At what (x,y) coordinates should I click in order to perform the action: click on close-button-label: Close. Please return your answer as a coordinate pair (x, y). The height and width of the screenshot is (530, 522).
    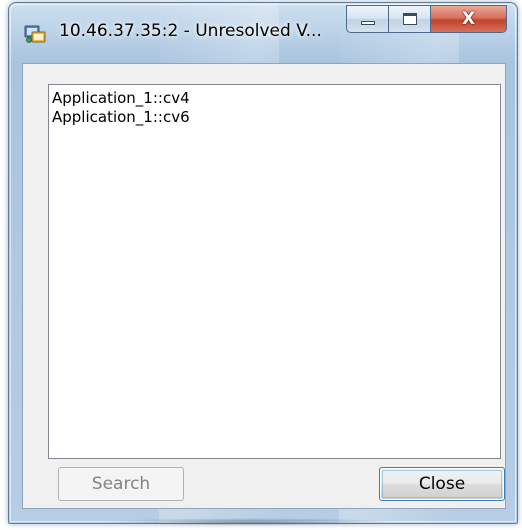
    Looking at the image, I should click on (442, 484).